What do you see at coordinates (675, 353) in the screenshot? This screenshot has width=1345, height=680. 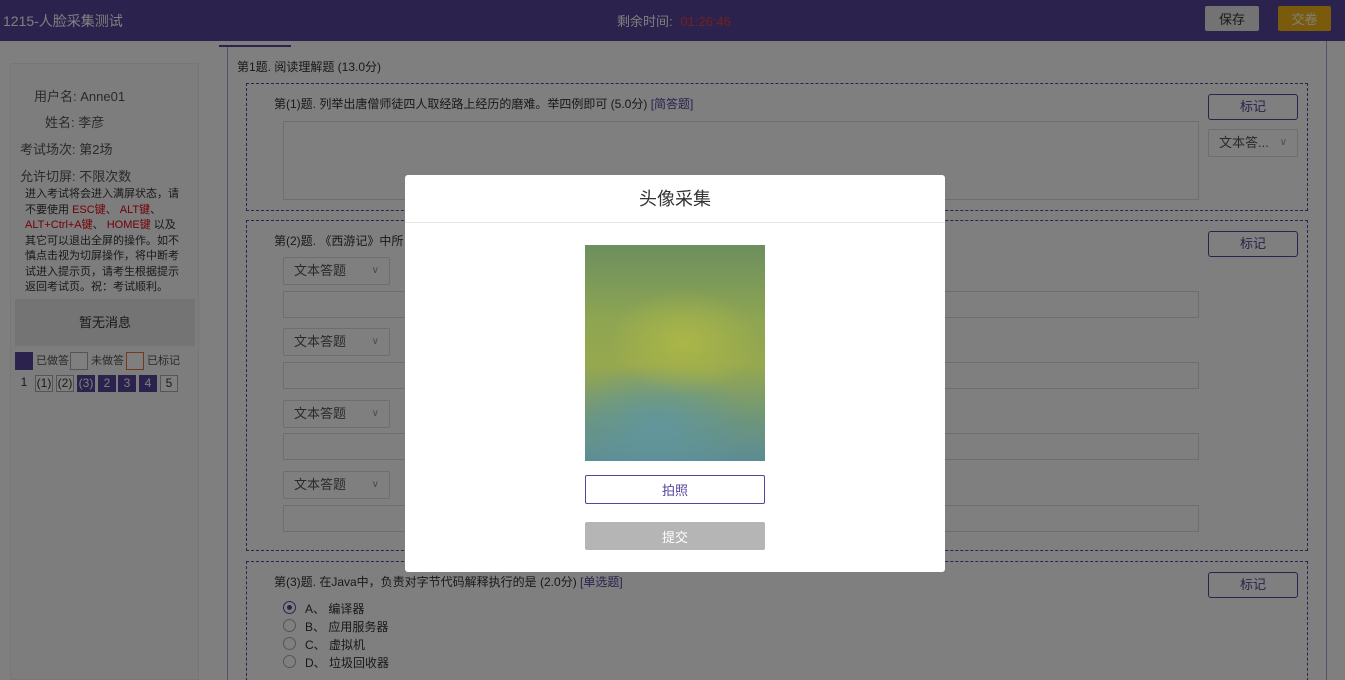 I see `camera-preview` at bounding box center [675, 353].